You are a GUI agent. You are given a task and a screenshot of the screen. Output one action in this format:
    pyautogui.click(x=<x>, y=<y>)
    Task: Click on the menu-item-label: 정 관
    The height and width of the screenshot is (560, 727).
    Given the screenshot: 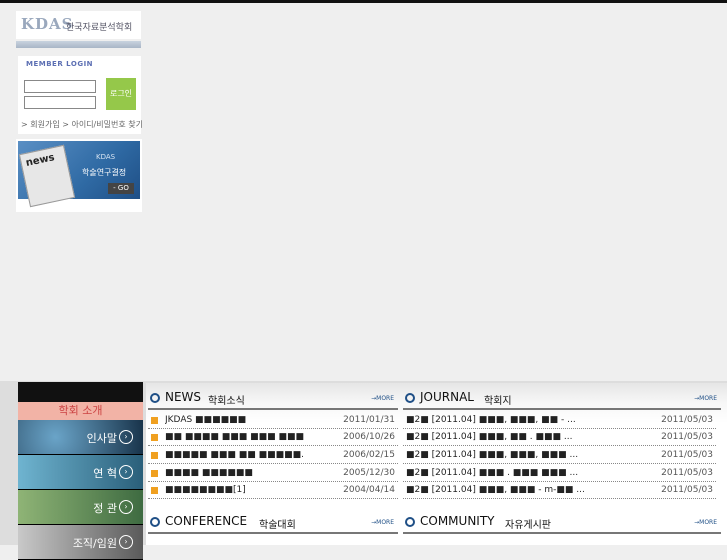 What is the action you would take?
    pyautogui.click(x=105, y=508)
    